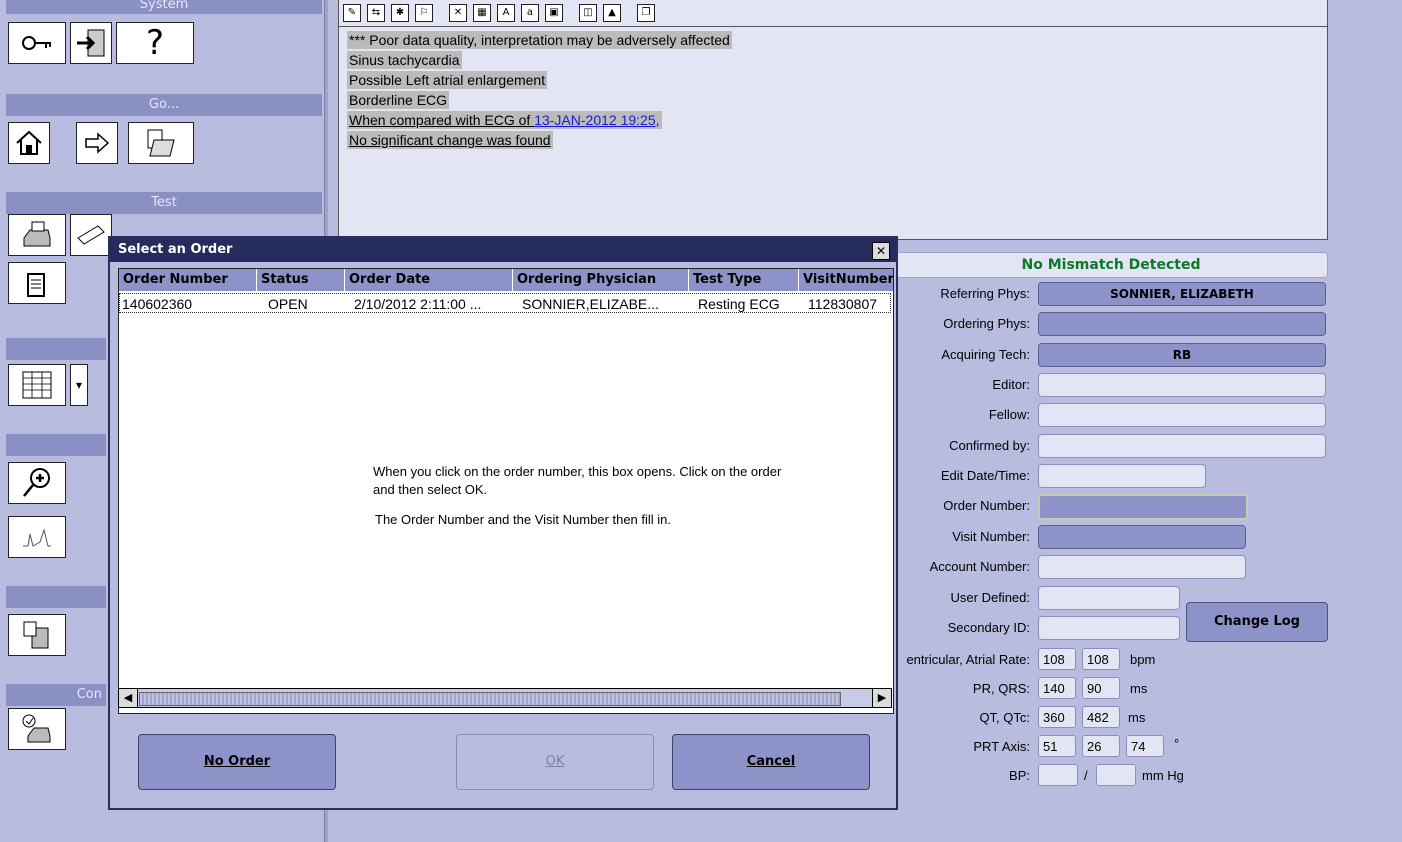 The height and width of the screenshot is (842, 1402). What do you see at coordinates (846, 280) in the screenshot?
I see `column-visit-number: VisitNumber` at bounding box center [846, 280].